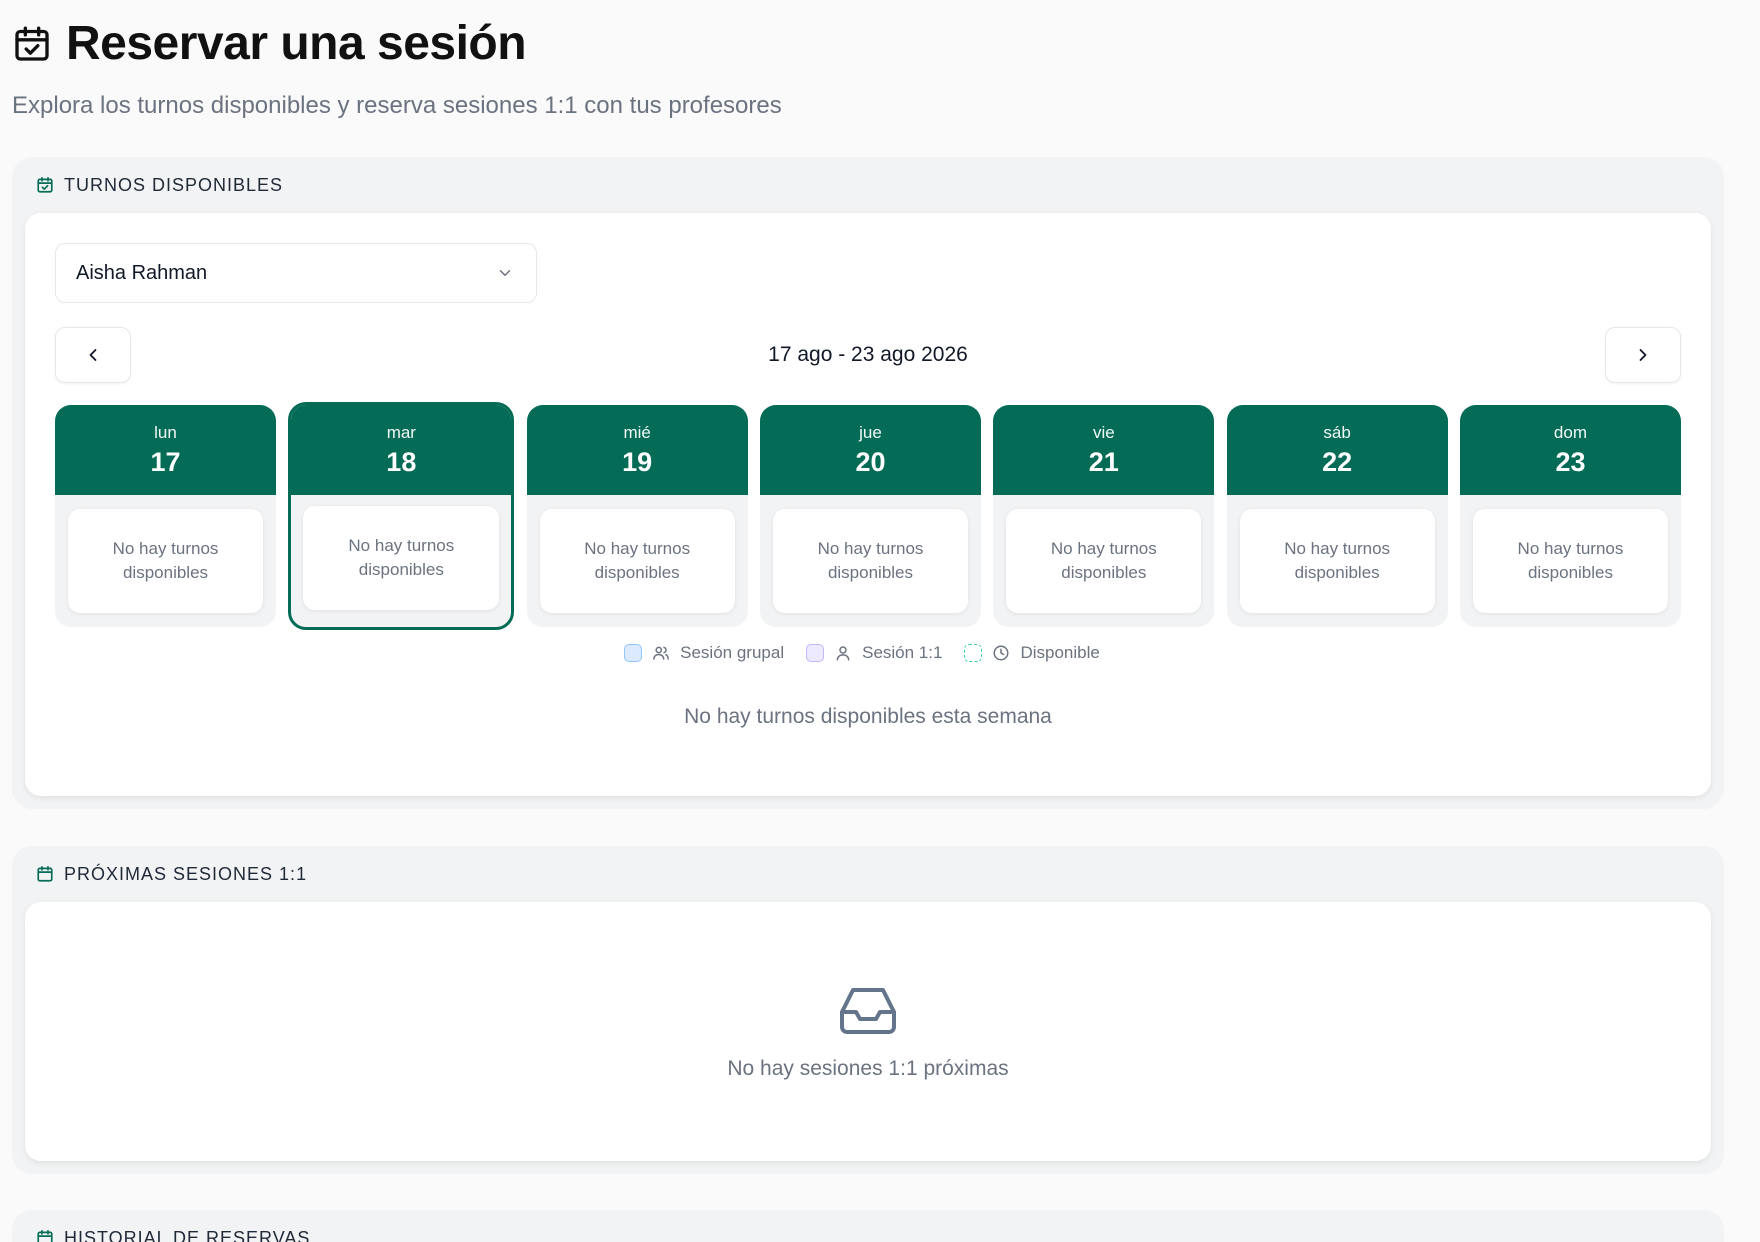  I want to click on inbox-icon, so click(868, 1011).